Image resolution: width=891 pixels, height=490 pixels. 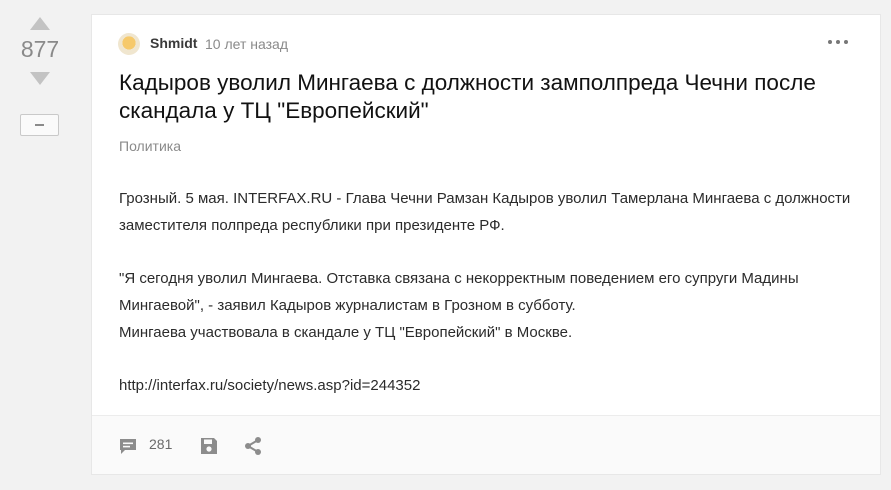 I want to click on save-icon, so click(x=209, y=446).